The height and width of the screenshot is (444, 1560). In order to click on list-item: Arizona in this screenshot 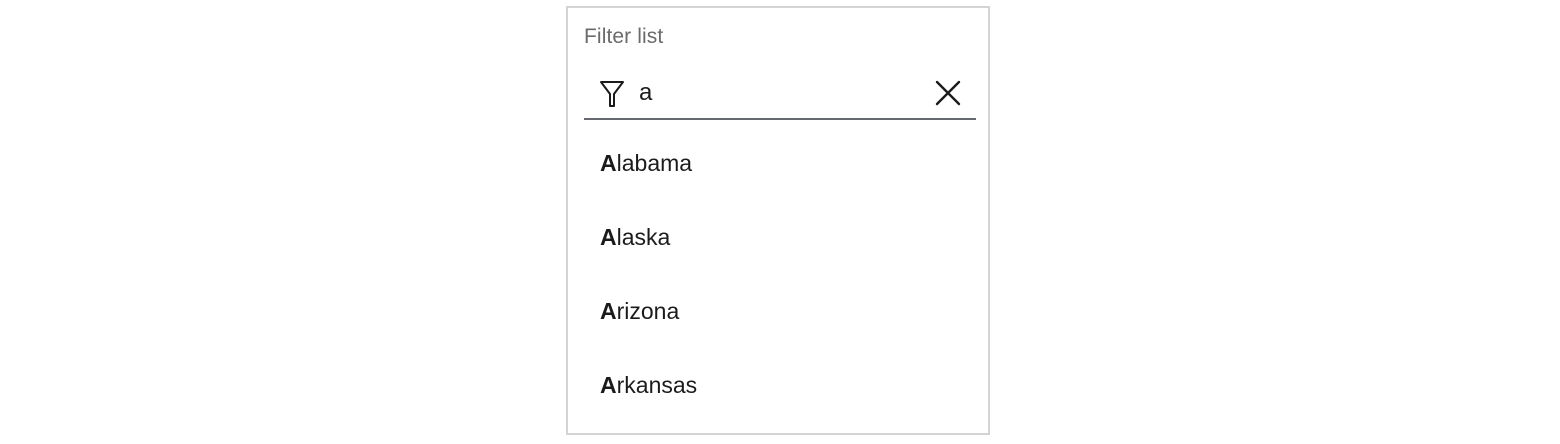, I will do `click(780, 311)`.